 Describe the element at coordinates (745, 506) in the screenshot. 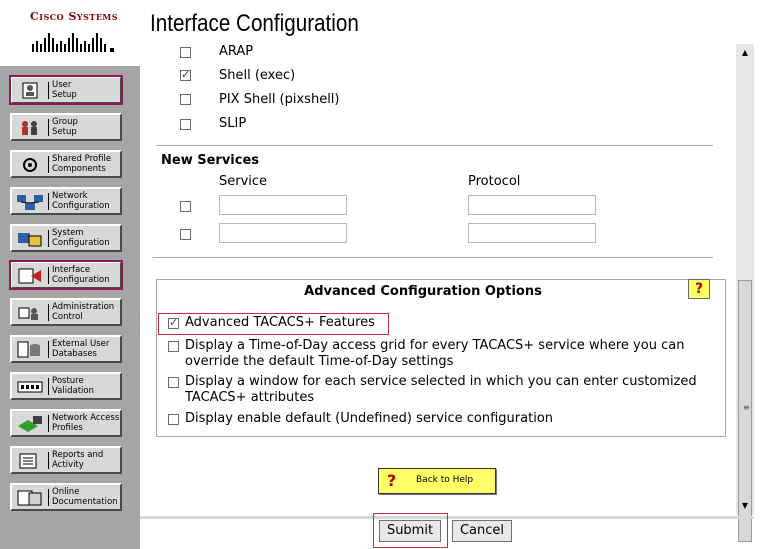

I see `scroll-down-icon: ▼` at that location.